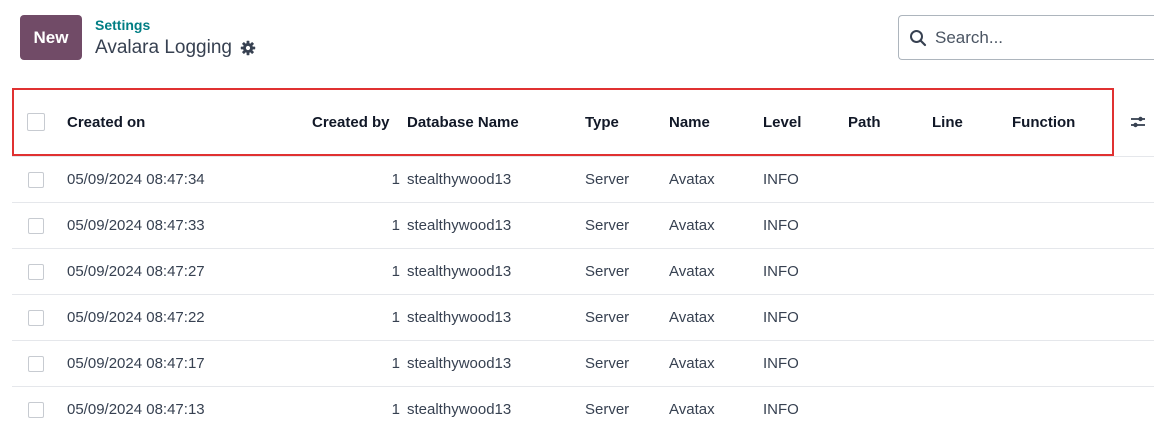 The image size is (1154, 425). I want to click on header-database-name: Database Name, so click(463, 122).